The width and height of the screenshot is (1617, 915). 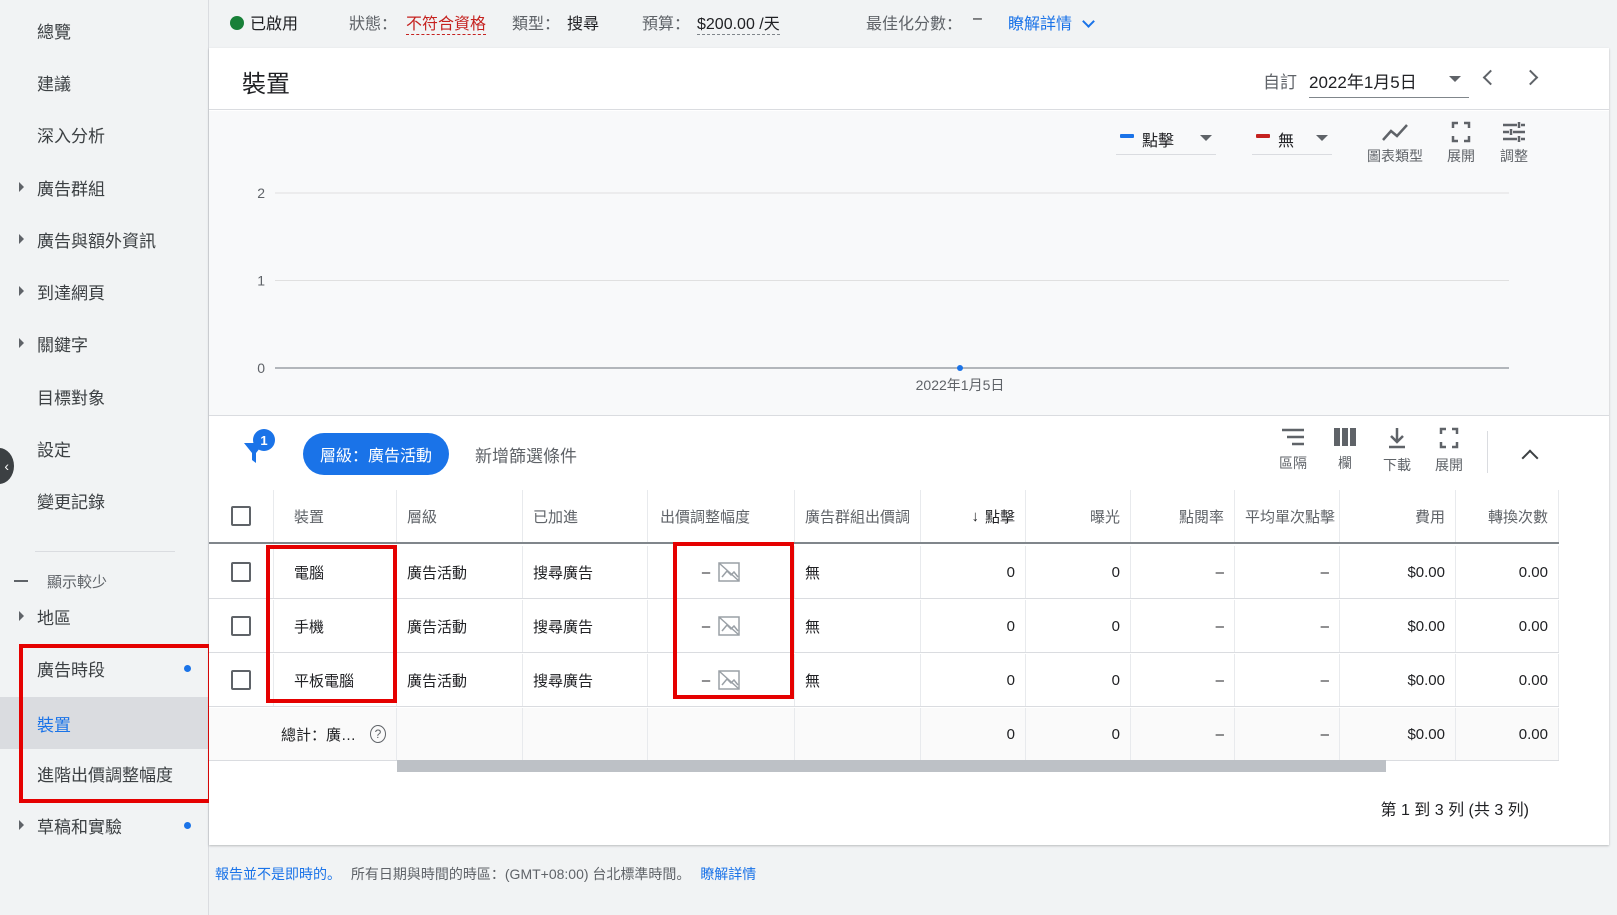 What do you see at coordinates (96, 241) in the screenshot?
I see `sidebar-item-label: 廣告與額外資訊` at bounding box center [96, 241].